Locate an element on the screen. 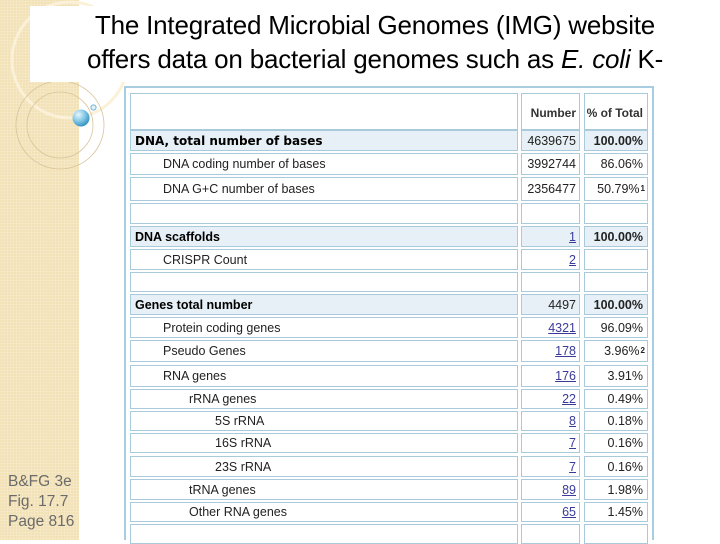  table-row: rRNA genes 22 0.49% is located at coordinates (389, 399).